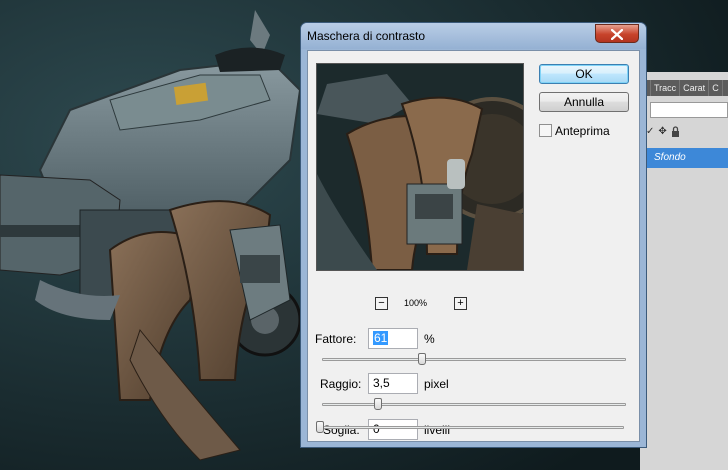 This screenshot has width=728, height=470. Describe the element at coordinates (366, 36) in the screenshot. I see `dialog-title: Maschera di contrasto` at that location.